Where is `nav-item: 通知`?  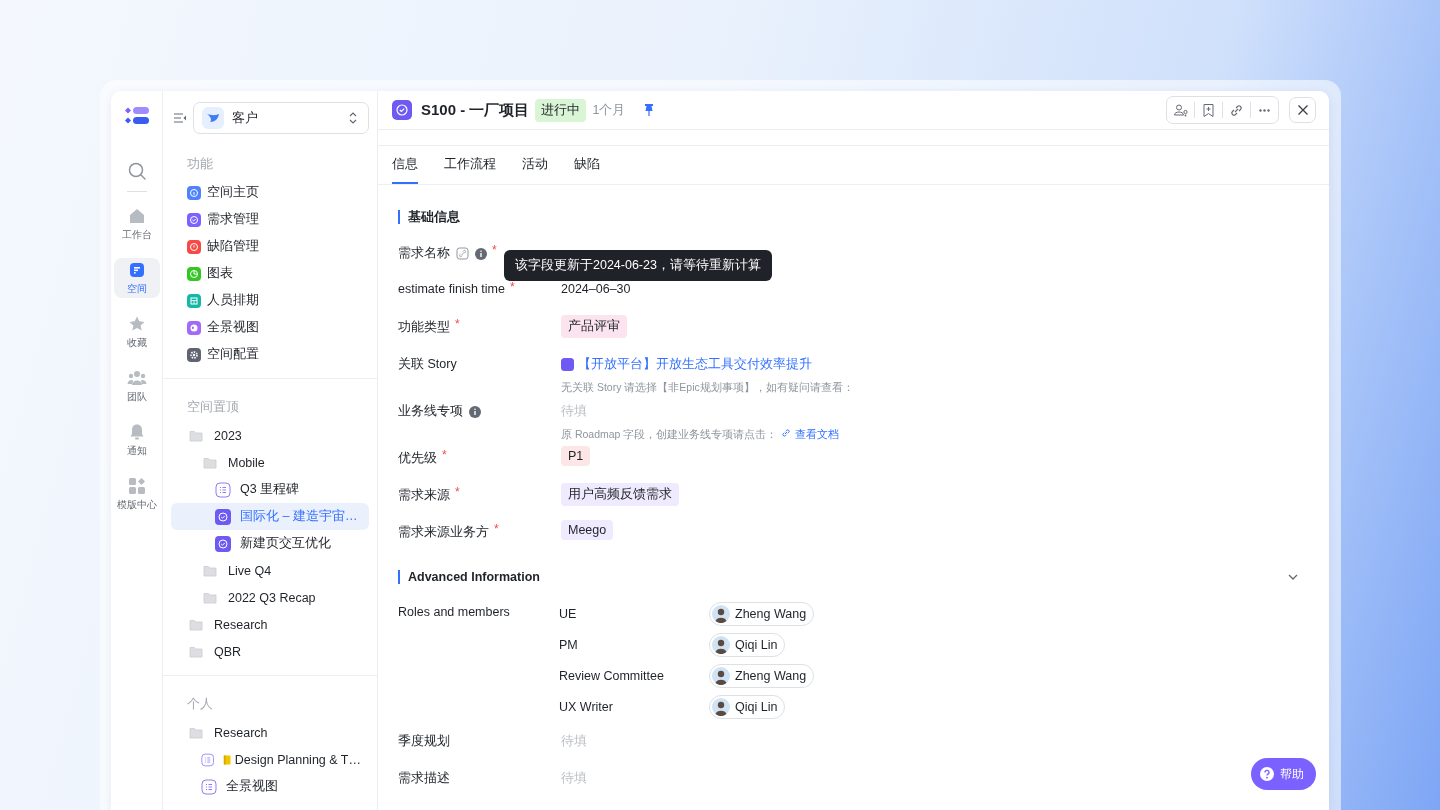 nav-item: 通知 is located at coordinates (136, 440).